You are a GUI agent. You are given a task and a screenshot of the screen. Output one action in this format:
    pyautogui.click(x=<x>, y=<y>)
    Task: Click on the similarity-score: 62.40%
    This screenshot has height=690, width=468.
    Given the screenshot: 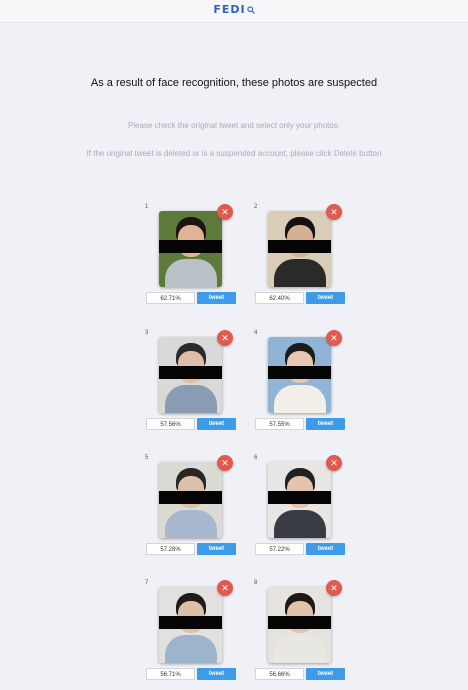 What is the action you would take?
    pyautogui.click(x=279, y=298)
    